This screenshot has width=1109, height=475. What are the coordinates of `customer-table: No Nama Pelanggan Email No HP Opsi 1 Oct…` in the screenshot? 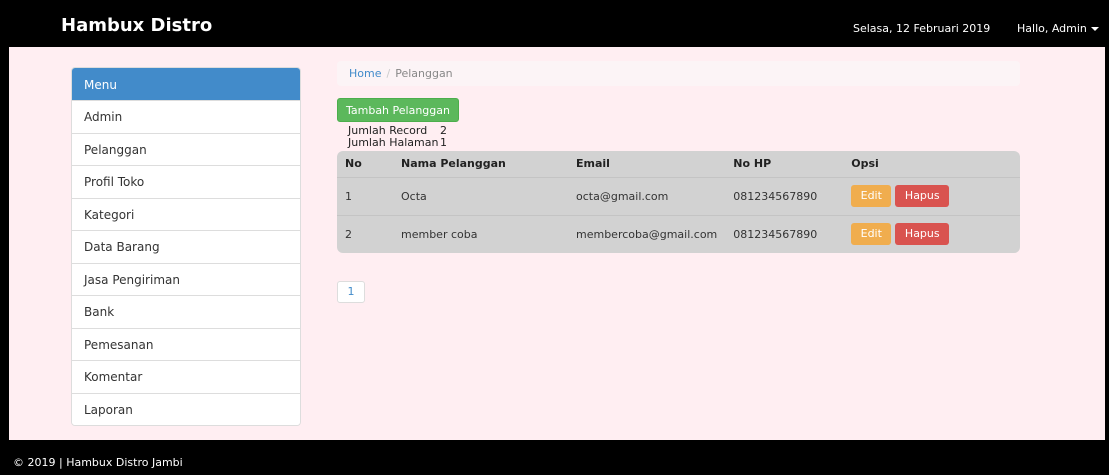 It's located at (678, 202).